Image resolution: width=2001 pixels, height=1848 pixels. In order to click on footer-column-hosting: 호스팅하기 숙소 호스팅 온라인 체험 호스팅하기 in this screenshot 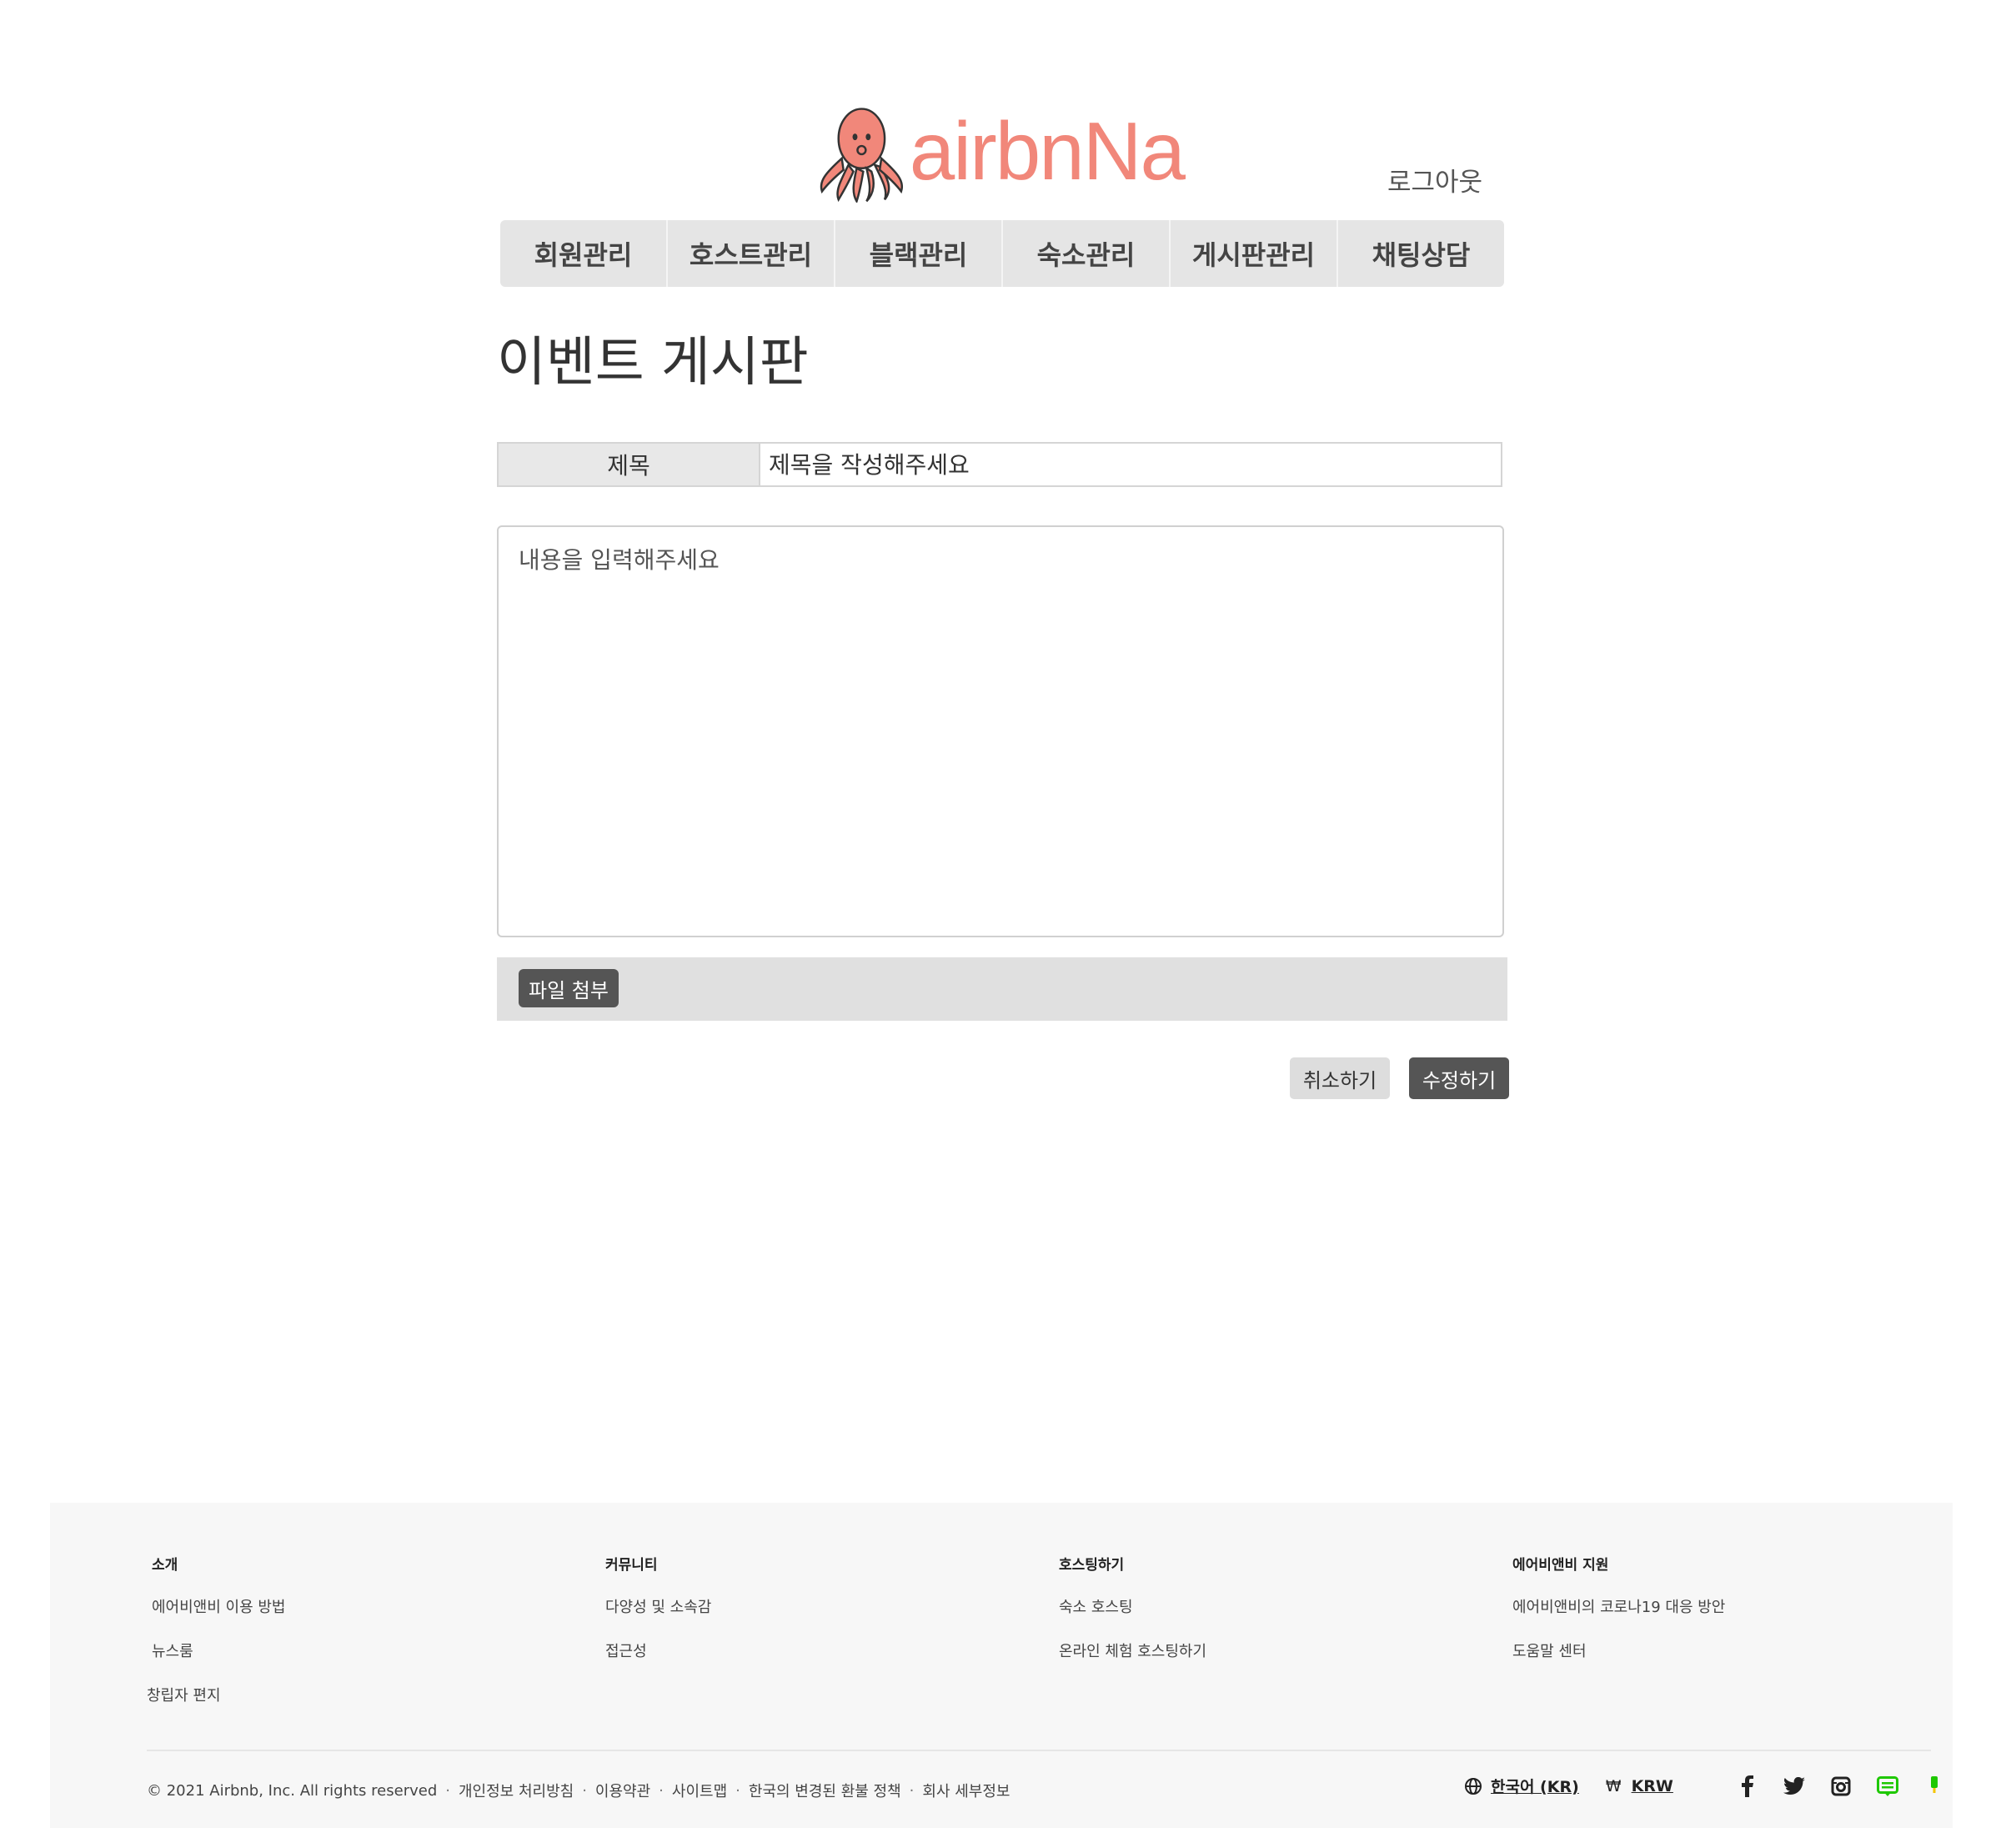, I will do `click(1132, 1618)`.